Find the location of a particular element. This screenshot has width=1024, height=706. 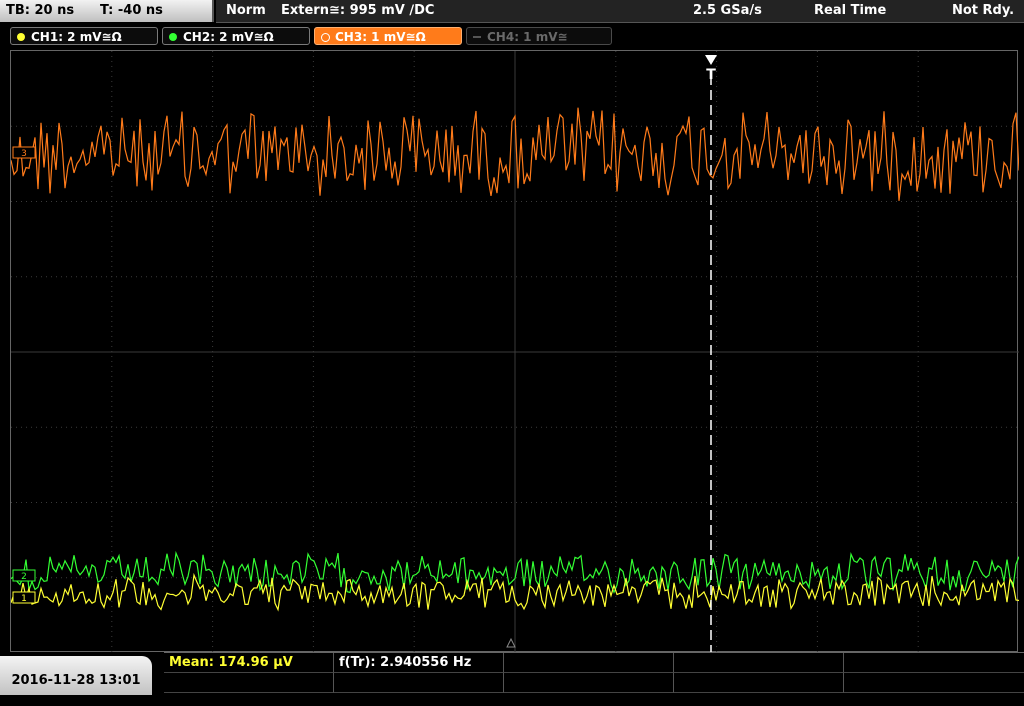

trigger-arrow-icon is located at coordinates (711, 60).